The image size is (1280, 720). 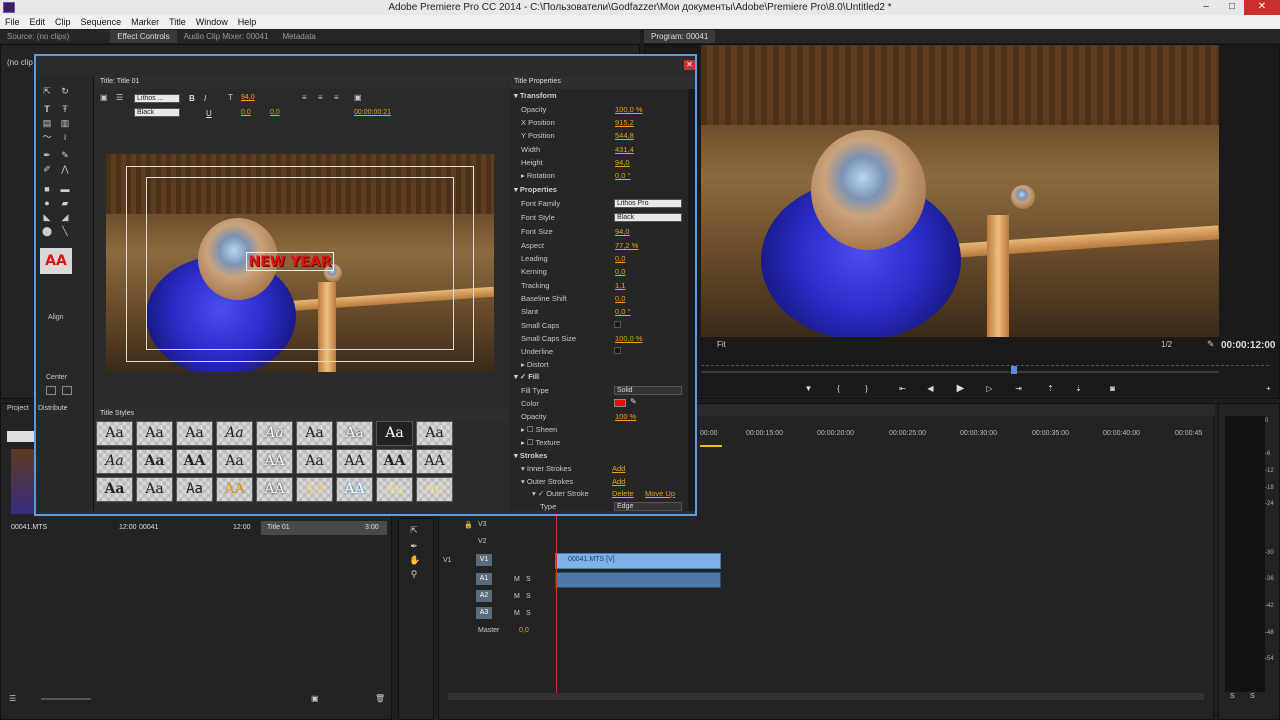 I want to click on leading-value: 0,0, so click(x=275, y=112).